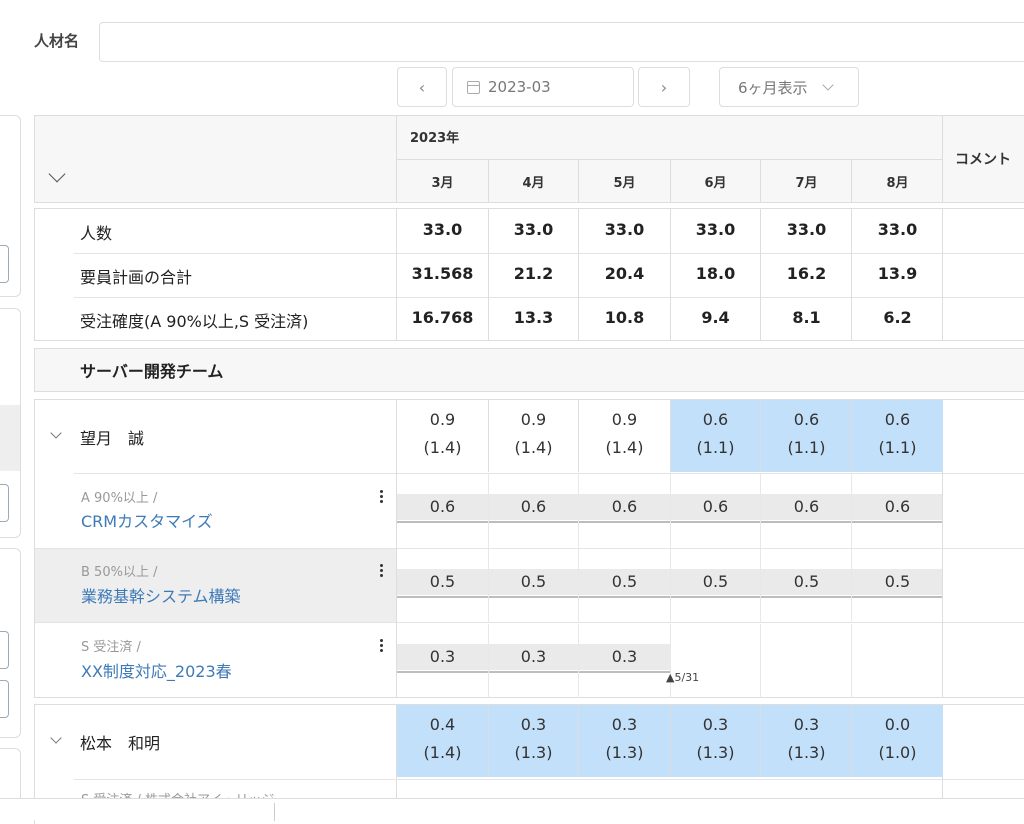  I want to click on bottom-bar, so click(512, 809).